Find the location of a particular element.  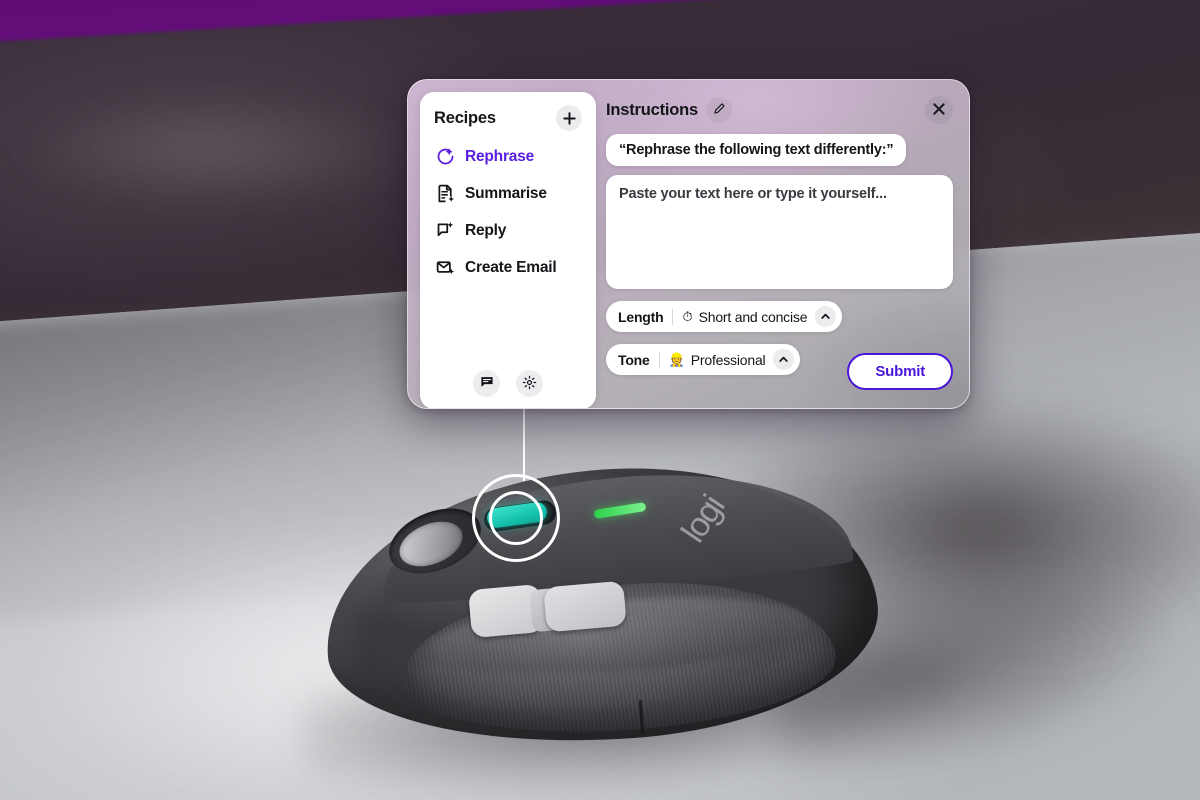

close-x-icon is located at coordinates (939, 110).